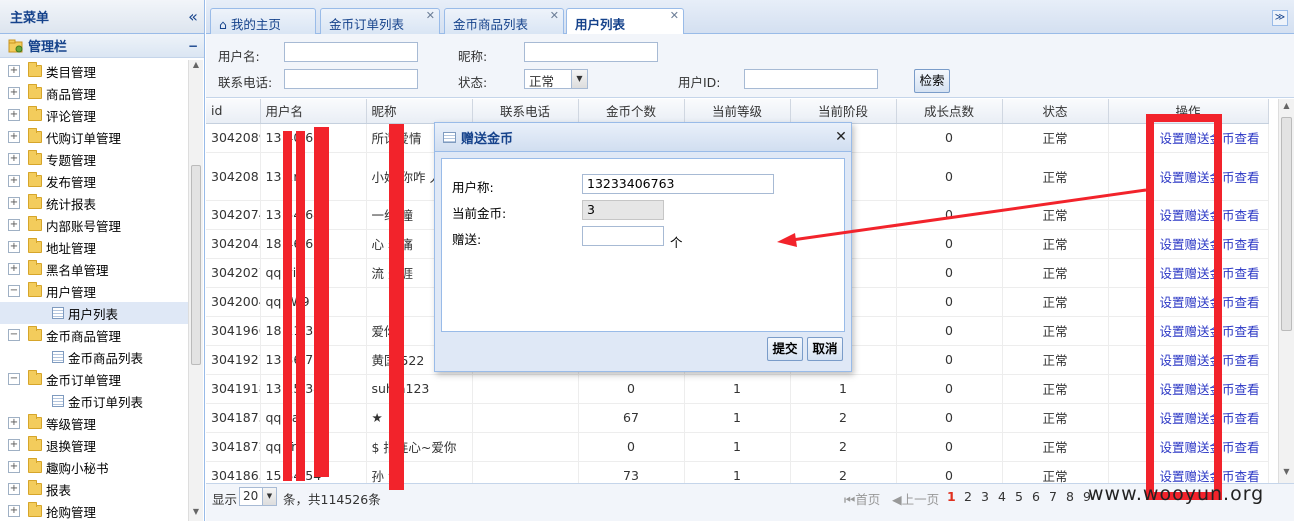  What do you see at coordinates (94, 137) in the screenshot?
I see `menu-item: + 代购订单管理` at bounding box center [94, 137].